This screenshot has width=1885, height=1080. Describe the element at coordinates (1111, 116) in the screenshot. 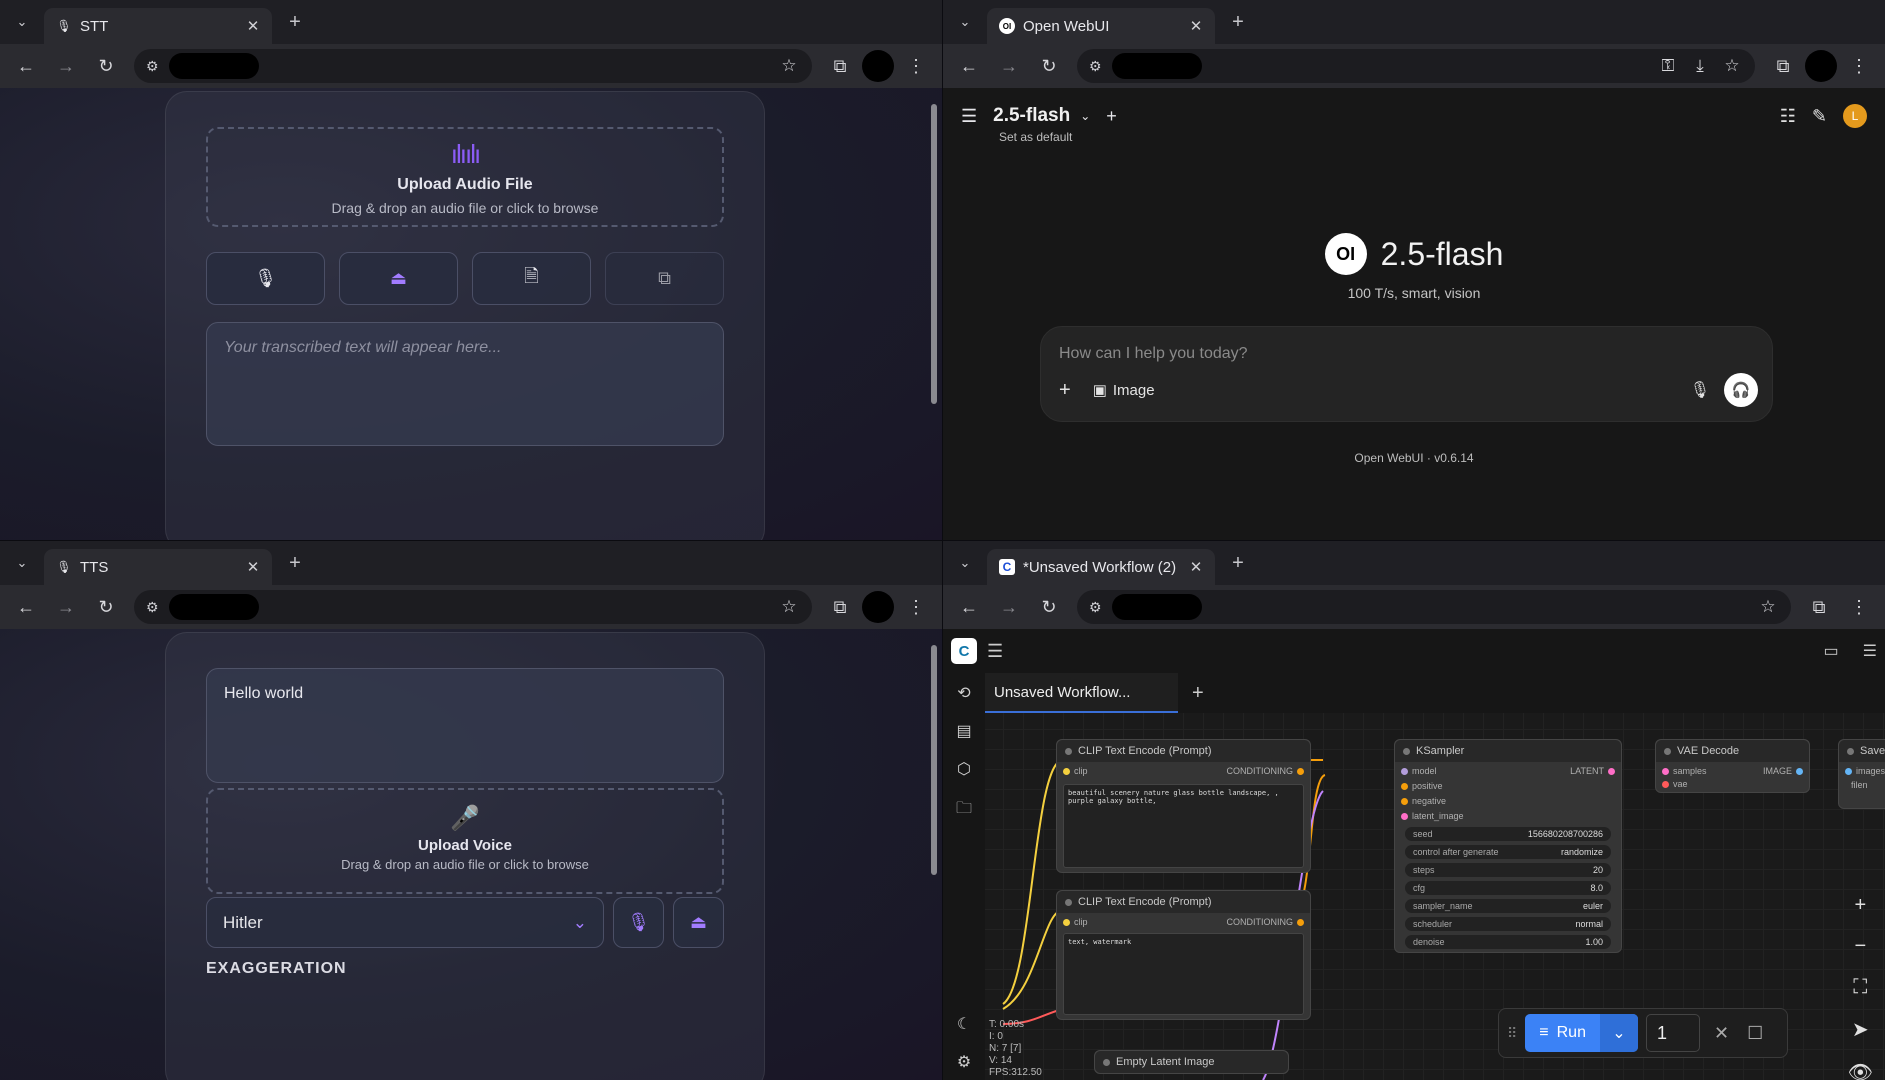

I see `add-model-icon: +` at that location.